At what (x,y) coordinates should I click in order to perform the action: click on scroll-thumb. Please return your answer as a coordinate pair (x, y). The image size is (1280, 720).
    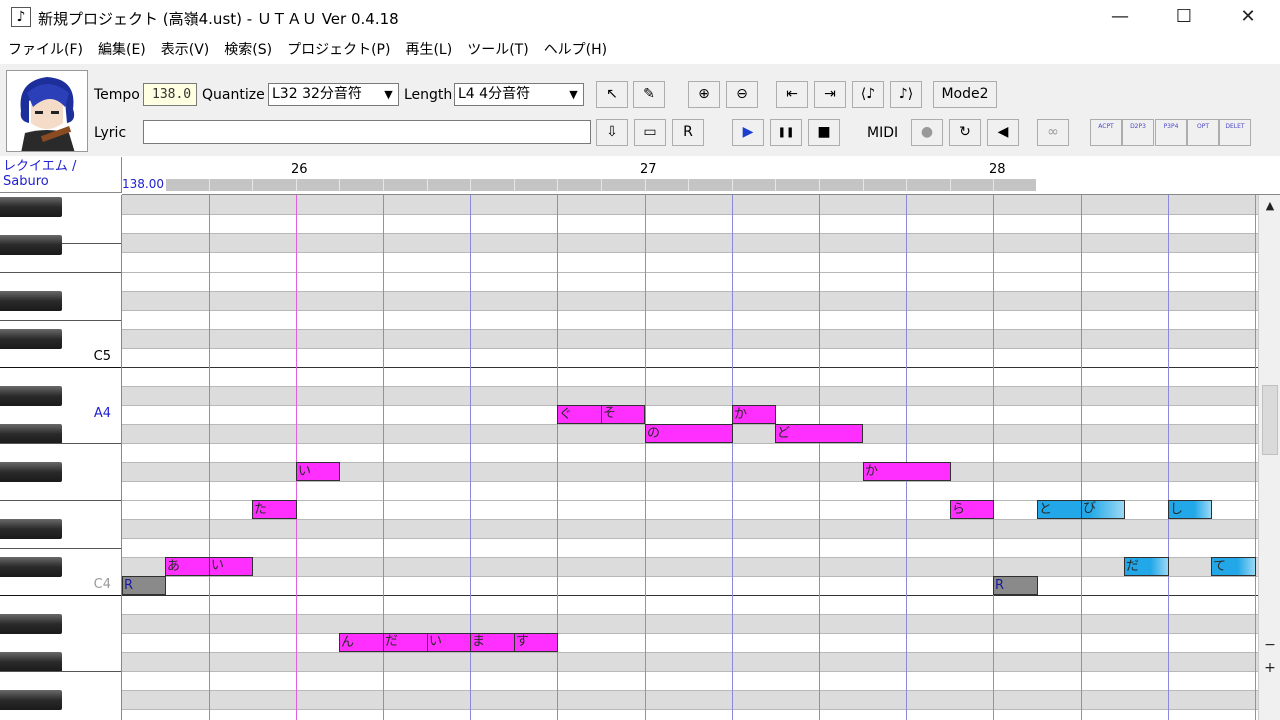
    Looking at the image, I should click on (1270, 420).